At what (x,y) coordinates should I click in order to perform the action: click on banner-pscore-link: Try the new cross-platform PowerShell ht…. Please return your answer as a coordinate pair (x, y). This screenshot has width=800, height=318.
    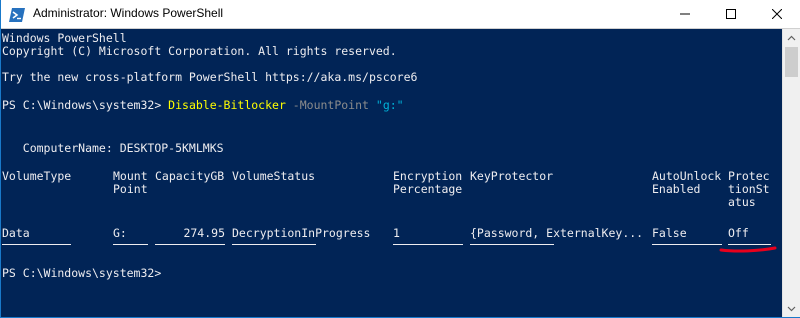
    Looking at the image, I should click on (210, 77).